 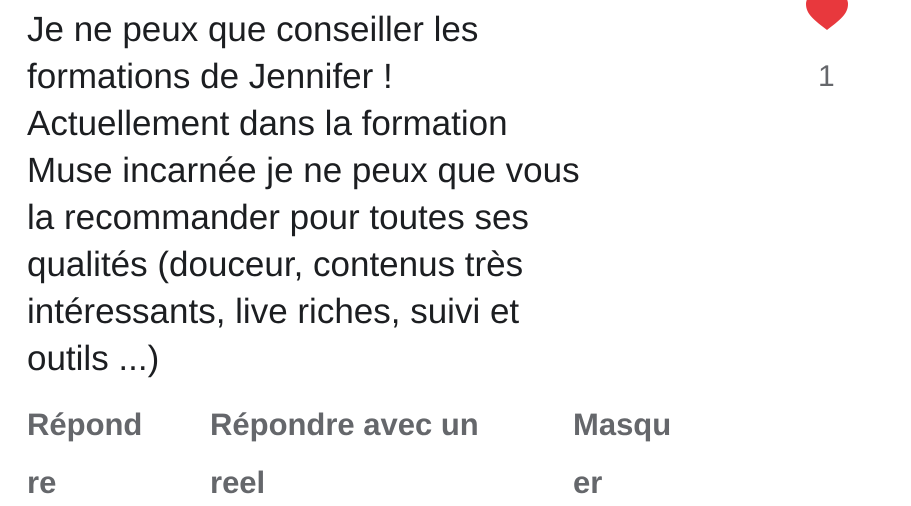 What do you see at coordinates (118, 451) in the screenshot?
I see `action-link: Répond re` at bounding box center [118, 451].